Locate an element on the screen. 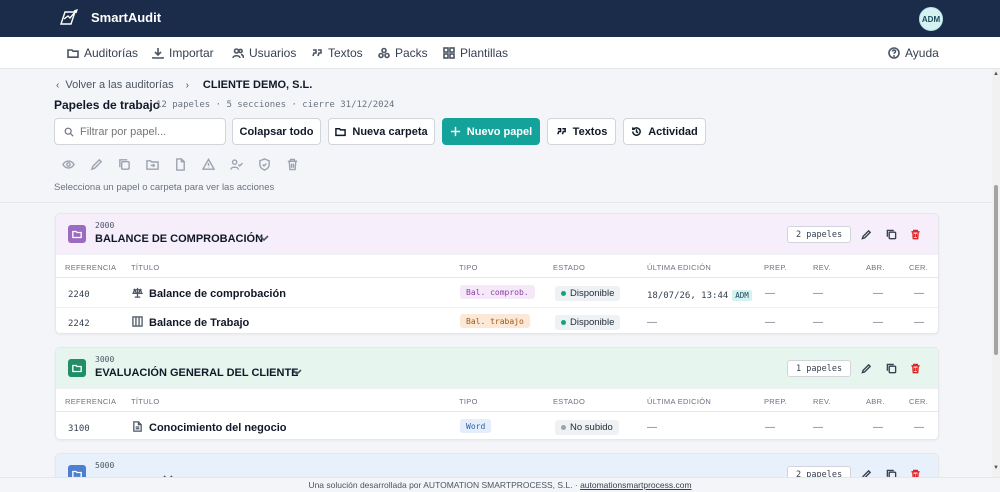 This screenshot has height=492, width=1000. nav-item-importar: Importar is located at coordinates (183, 53).